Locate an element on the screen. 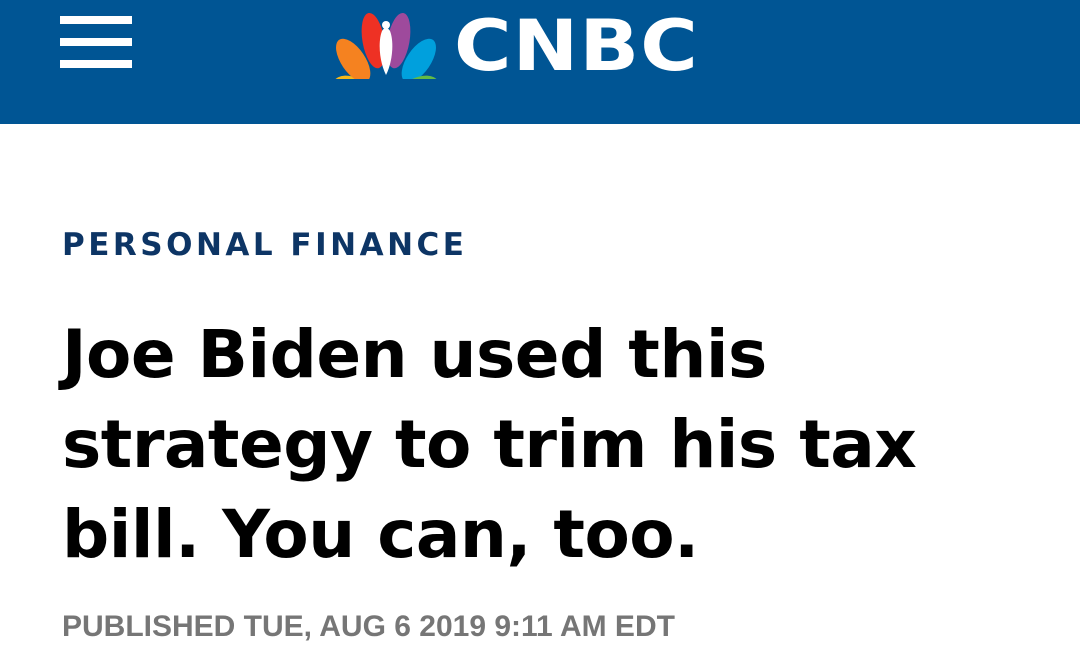 The height and width of the screenshot is (672, 1080). section-label: PERSONAL FINANCE is located at coordinates (264, 245).